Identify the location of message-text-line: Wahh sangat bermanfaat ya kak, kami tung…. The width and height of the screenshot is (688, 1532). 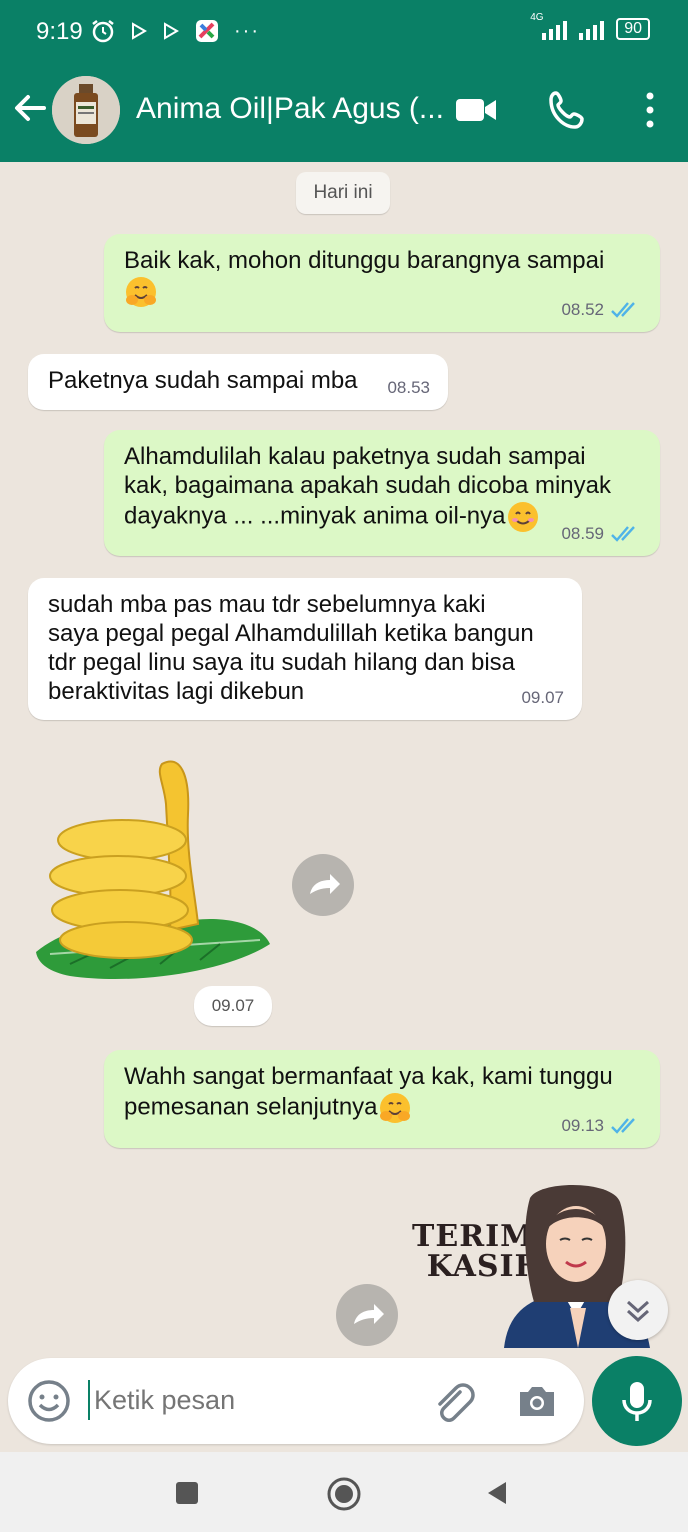
(368, 1076).